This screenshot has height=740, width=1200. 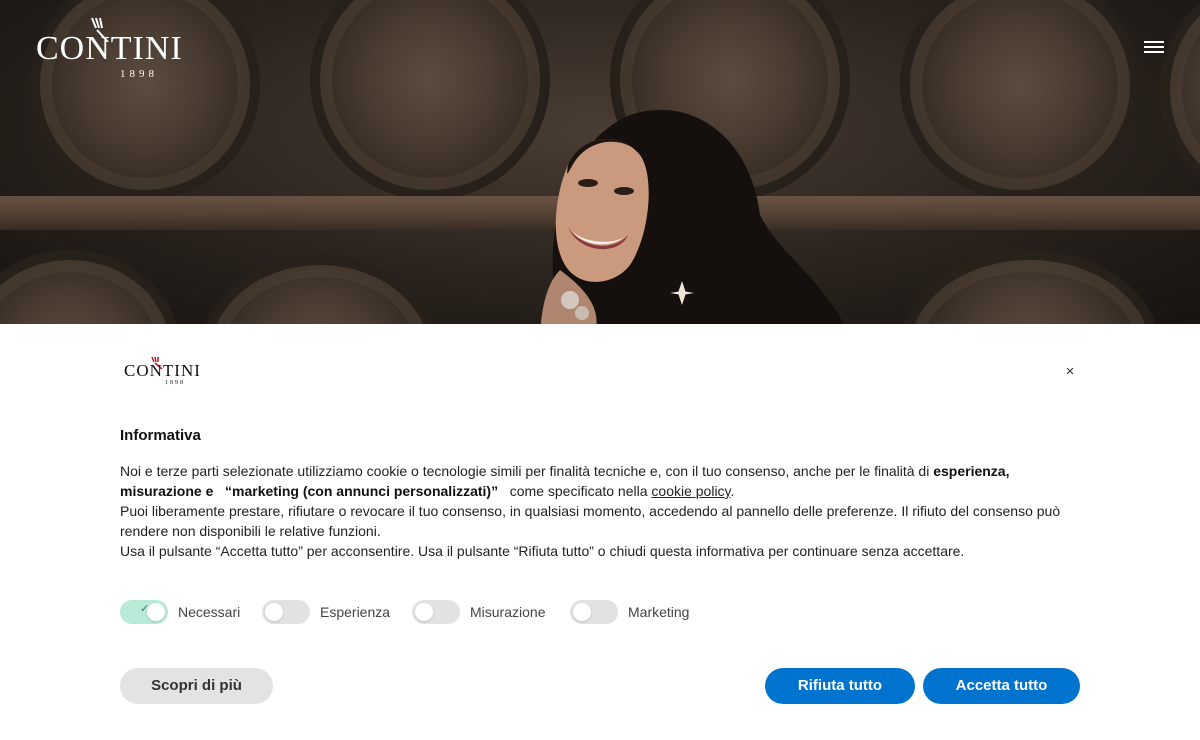 I want to click on banner-logo-wordmark: CONTINI, so click(x=162, y=370).